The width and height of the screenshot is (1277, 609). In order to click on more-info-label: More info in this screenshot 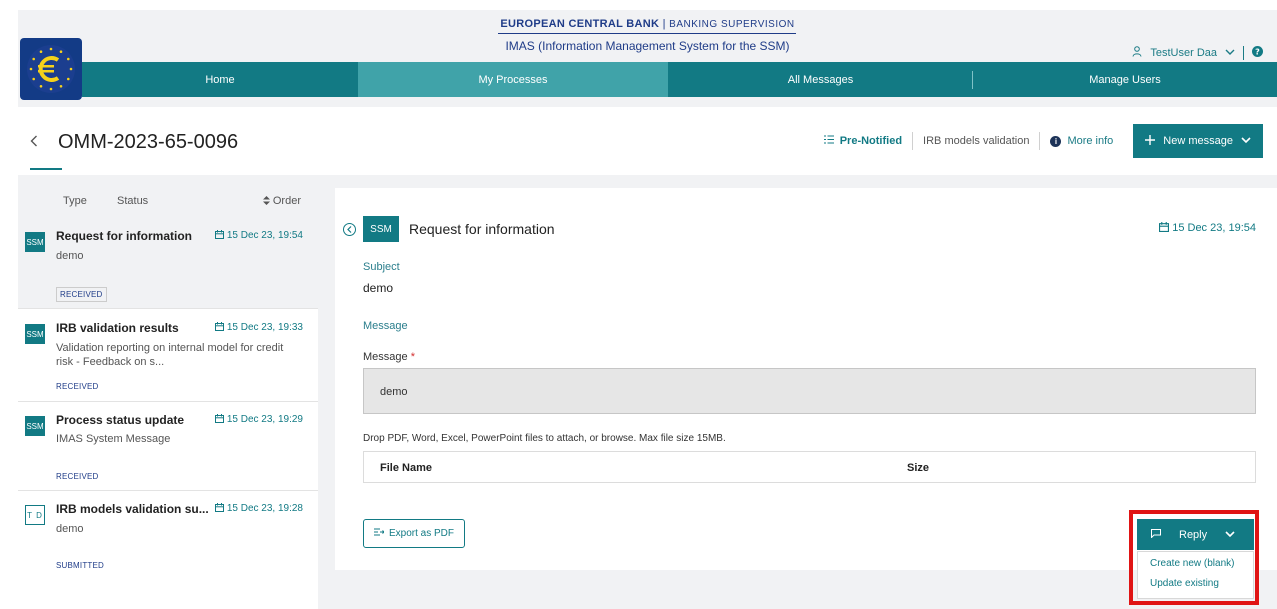, I will do `click(1090, 141)`.